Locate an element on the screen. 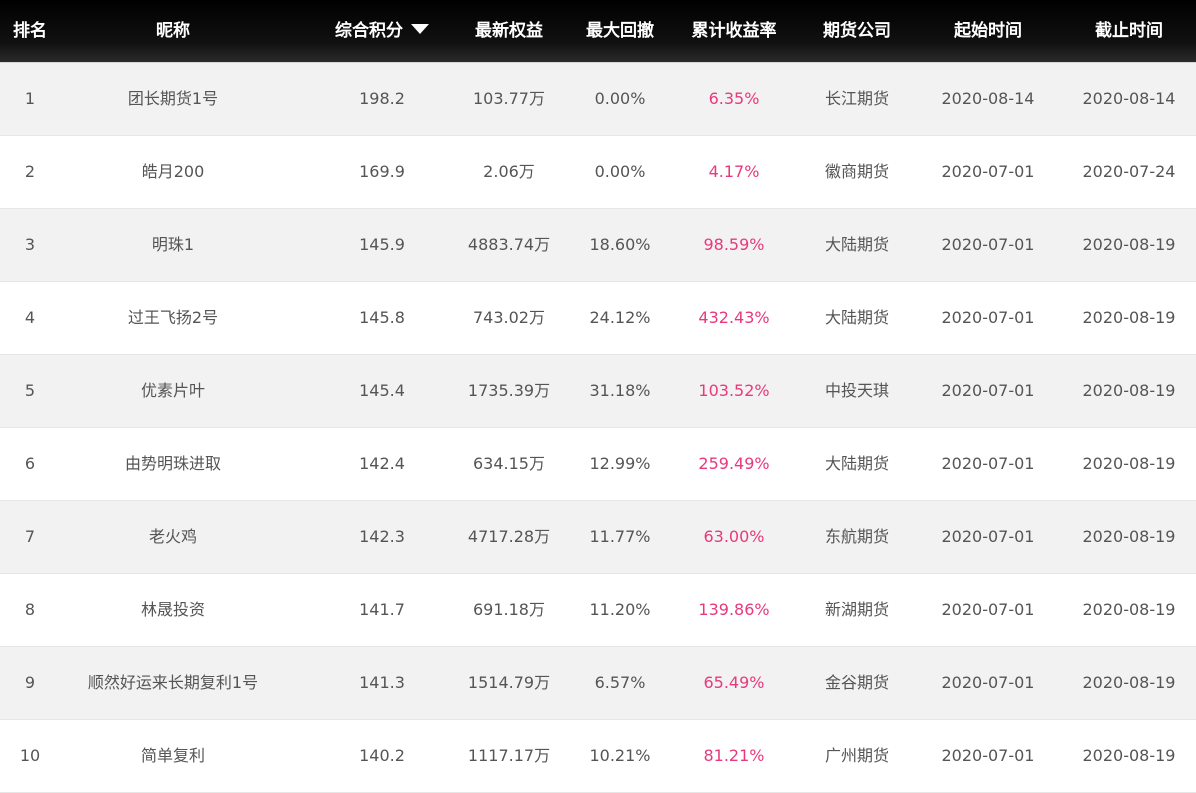 The width and height of the screenshot is (1196, 793). cell-max-drawdown: 6.57% is located at coordinates (620, 682).